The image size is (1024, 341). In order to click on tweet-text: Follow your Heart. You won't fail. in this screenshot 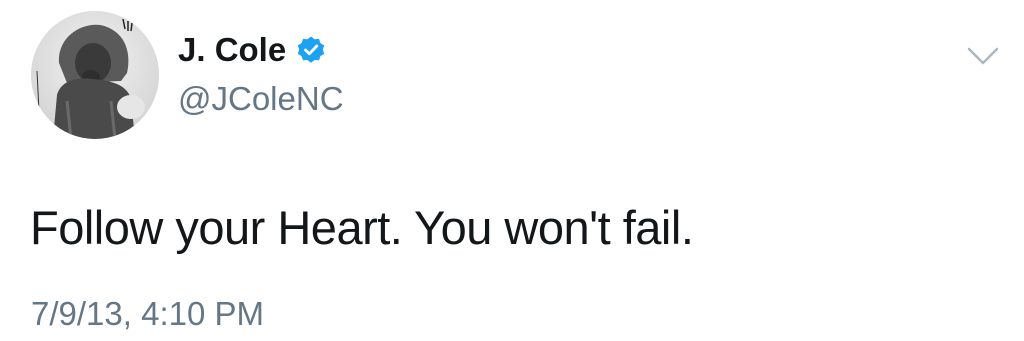, I will do `click(362, 227)`.